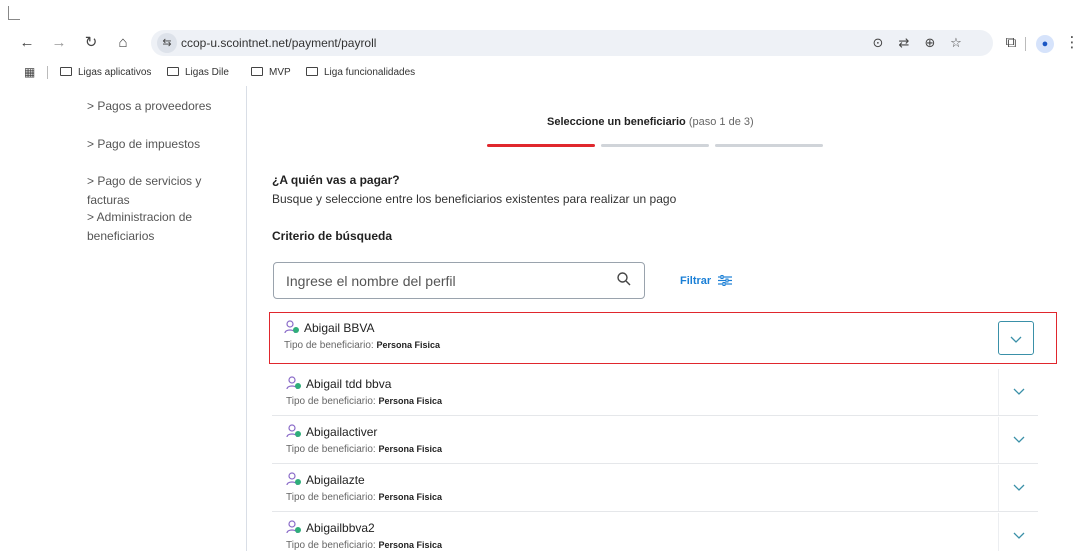 The height and width of the screenshot is (551, 1083). I want to click on search-field, so click(459, 280).